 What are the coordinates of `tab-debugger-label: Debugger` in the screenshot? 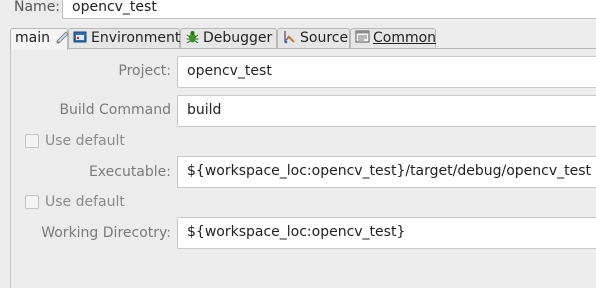 It's located at (238, 38).